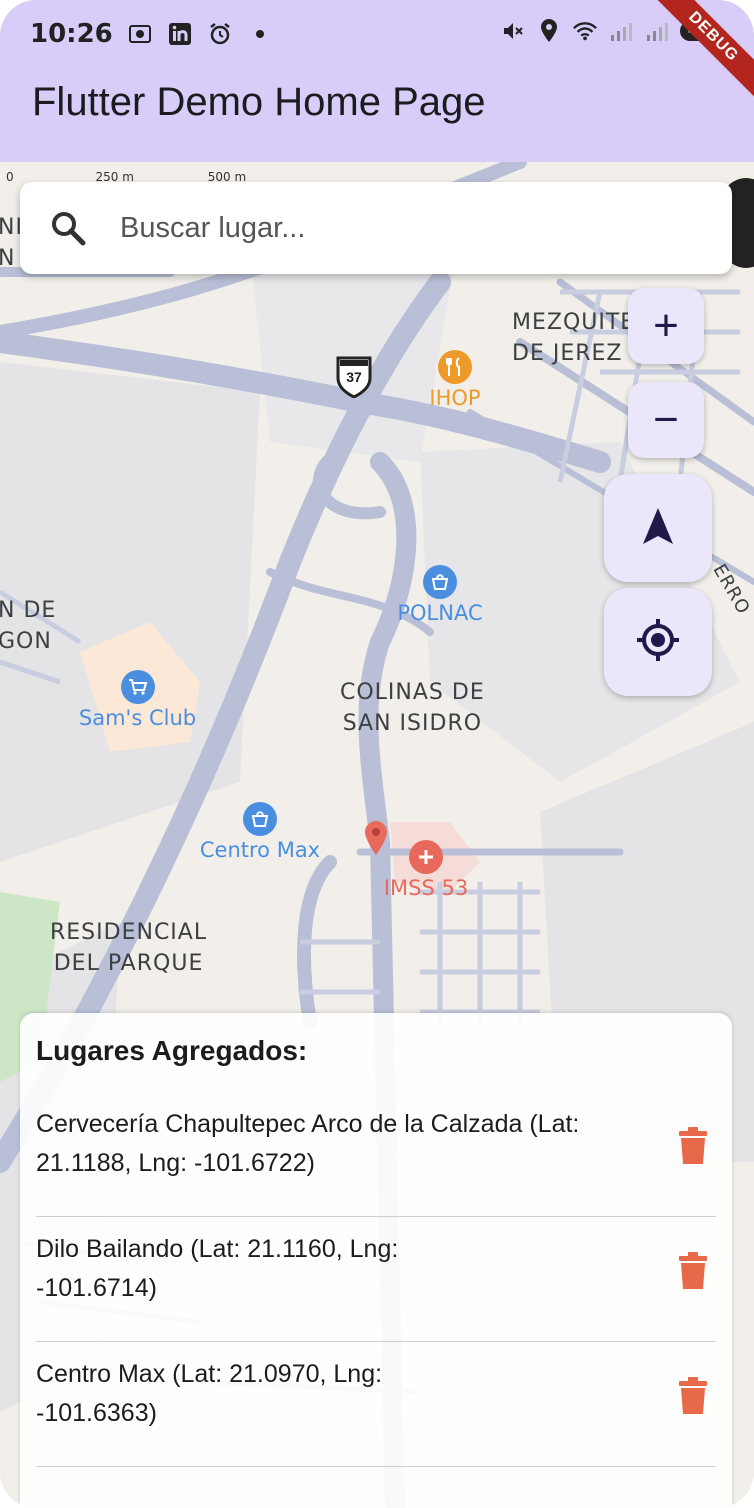  I want to click on mute-icon, so click(513, 31).